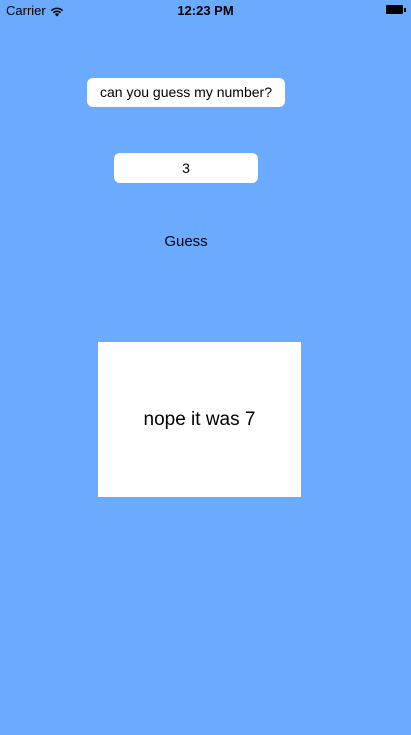 Image resolution: width=411 pixels, height=735 pixels. What do you see at coordinates (186, 168) in the screenshot?
I see `guess-input` at bounding box center [186, 168].